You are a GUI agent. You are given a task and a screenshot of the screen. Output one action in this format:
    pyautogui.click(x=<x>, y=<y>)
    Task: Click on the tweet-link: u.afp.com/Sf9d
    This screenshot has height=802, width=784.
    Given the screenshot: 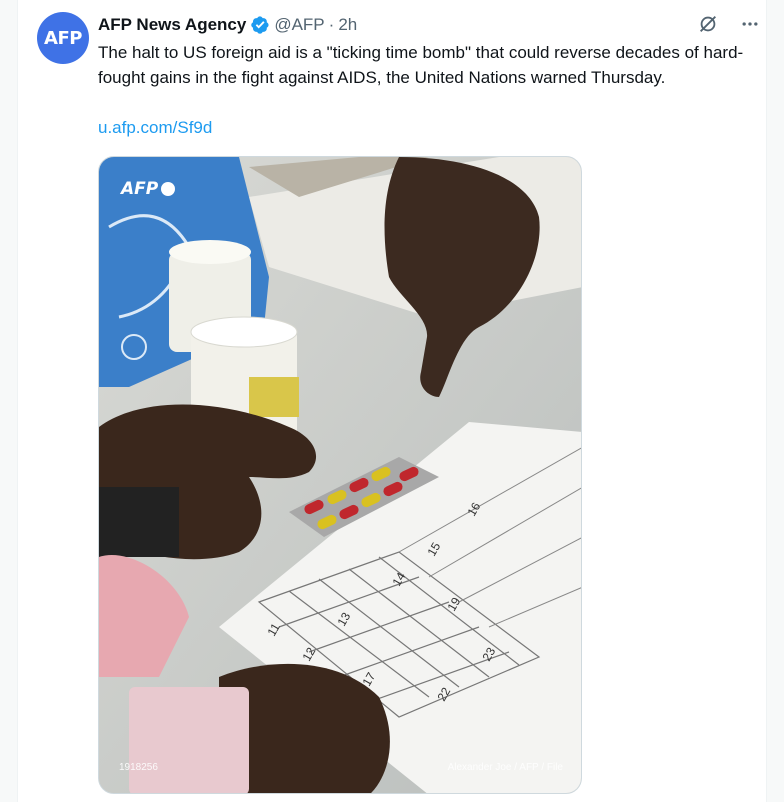 What is the action you would take?
    pyautogui.click(x=155, y=127)
    